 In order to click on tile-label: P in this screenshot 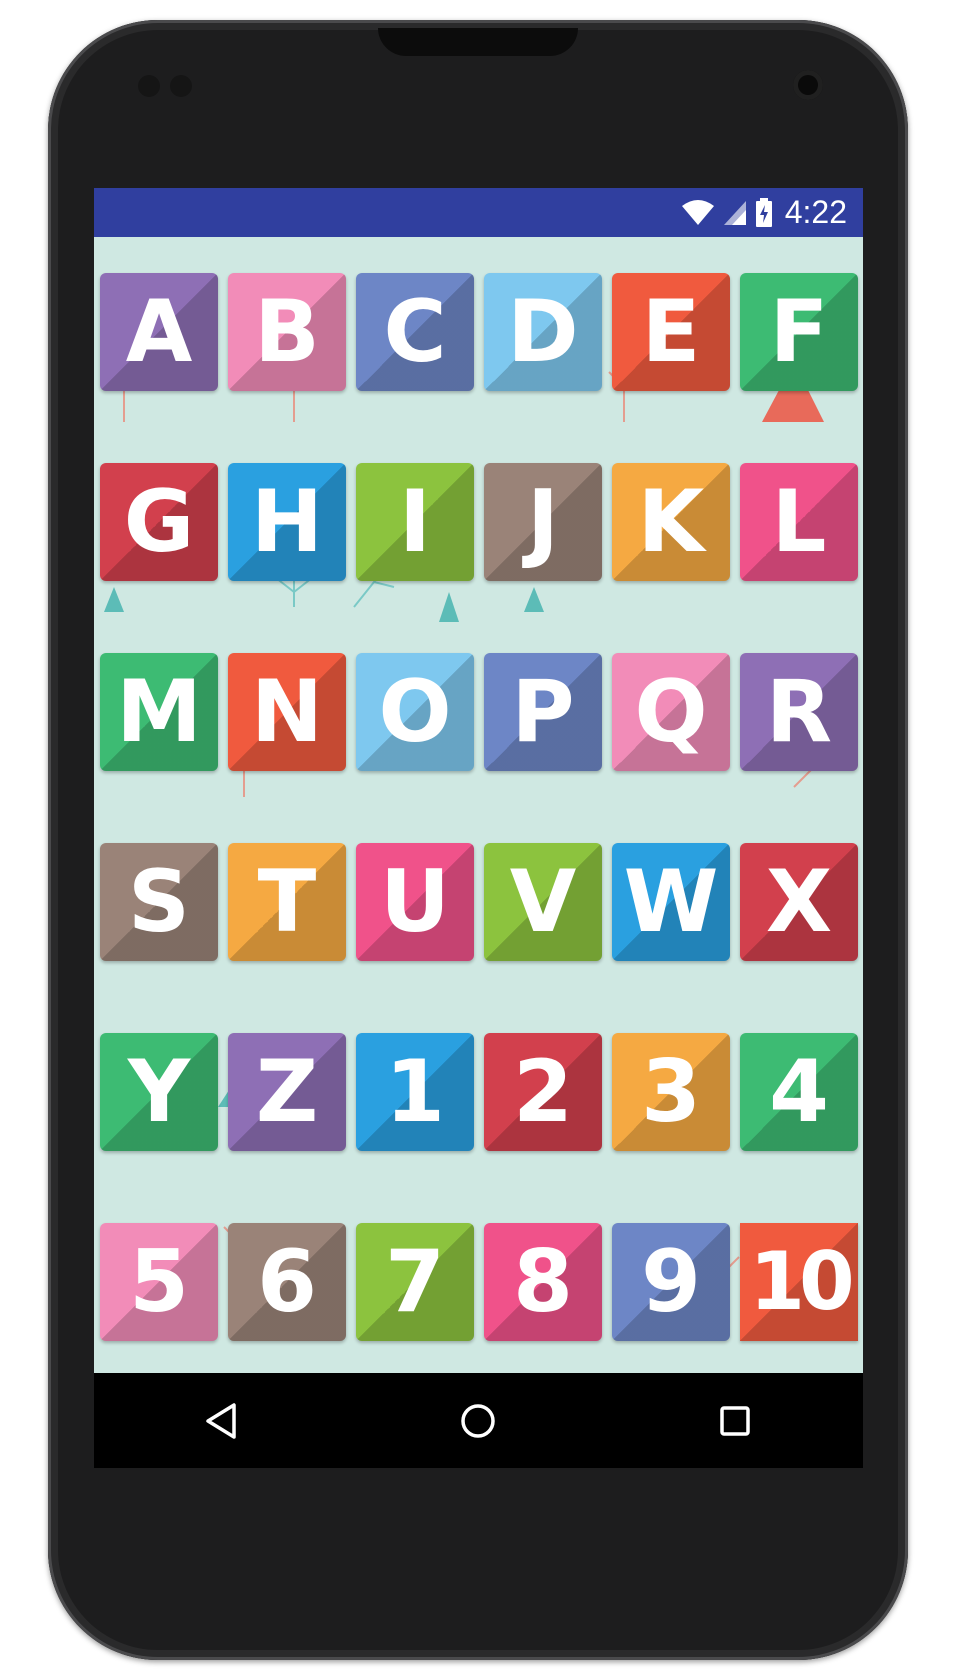, I will do `click(543, 712)`.